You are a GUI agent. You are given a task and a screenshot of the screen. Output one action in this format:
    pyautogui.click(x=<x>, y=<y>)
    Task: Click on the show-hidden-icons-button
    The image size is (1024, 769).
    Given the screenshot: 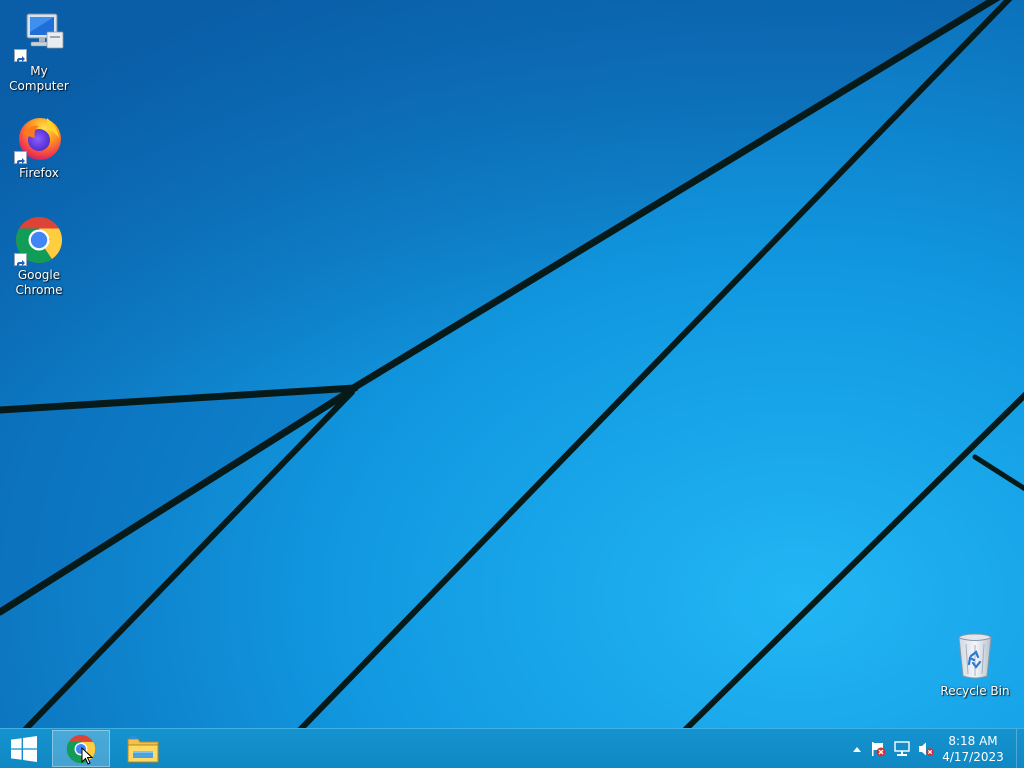 What is the action you would take?
    pyautogui.click(x=857, y=749)
    